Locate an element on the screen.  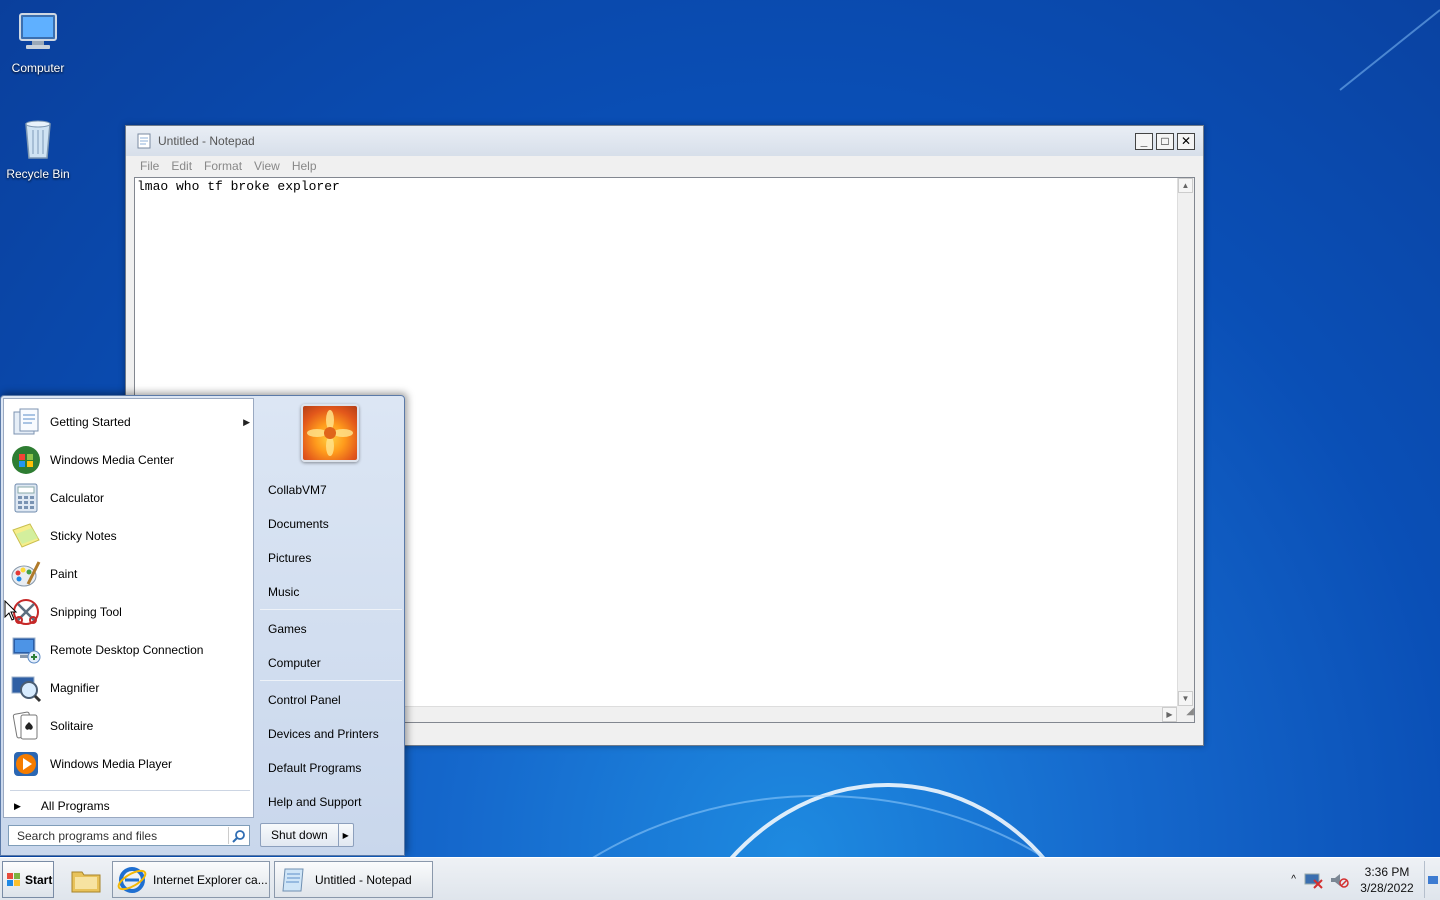
vertical-scrollbar: ▲ ▼ is located at coordinates (1185, 442).